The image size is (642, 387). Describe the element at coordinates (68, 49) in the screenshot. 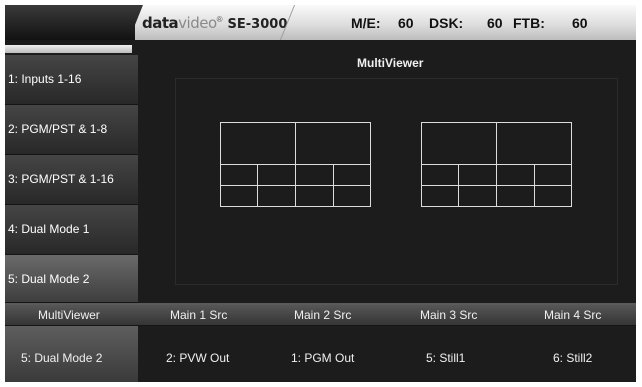

I see `menu-top-tab` at that location.